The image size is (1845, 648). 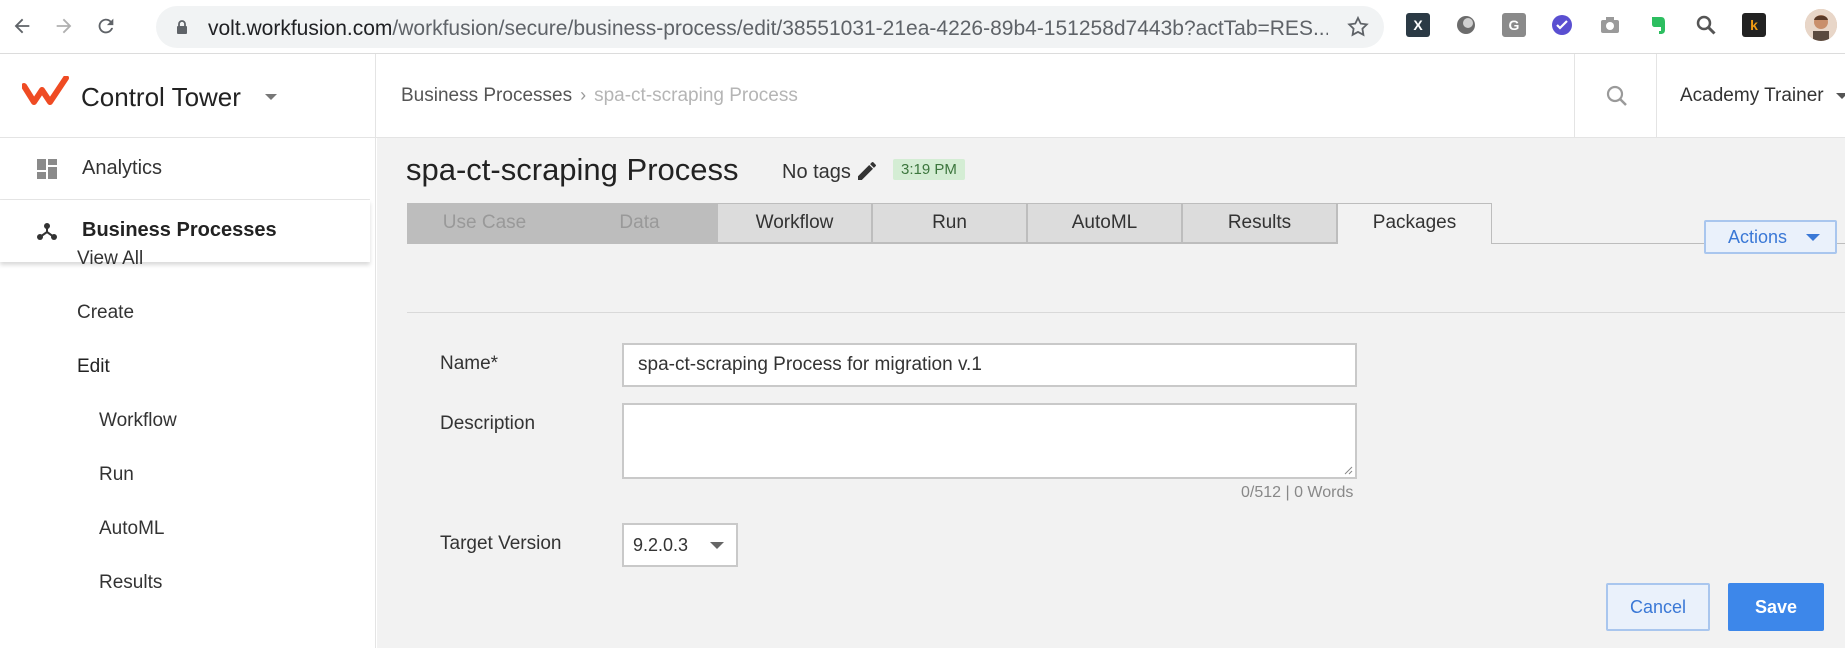 What do you see at coordinates (47, 231) in the screenshot?
I see `process-graph-icon` at bounding box center [47, 231].